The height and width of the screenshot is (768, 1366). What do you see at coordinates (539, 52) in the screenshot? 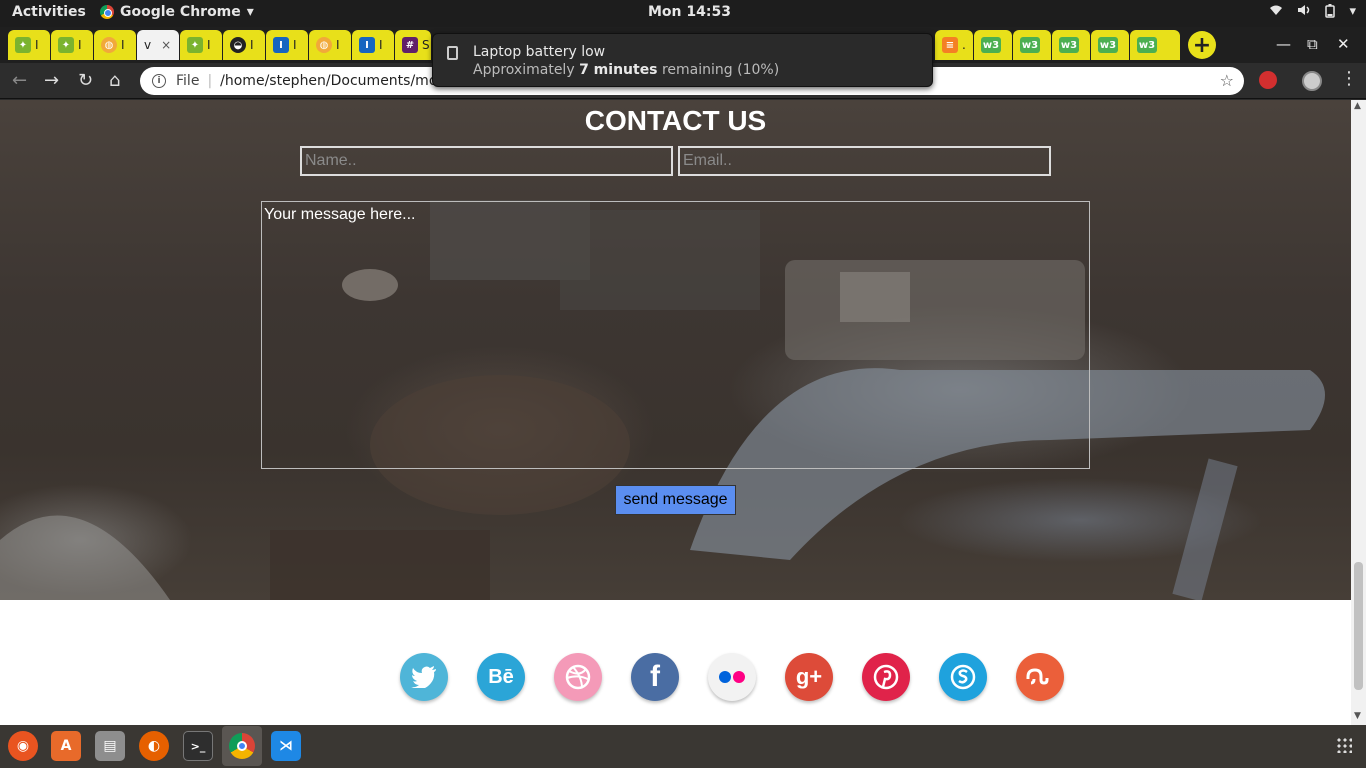
I see `notification-title: Laptop battery low` at bounding box center [539, 52].